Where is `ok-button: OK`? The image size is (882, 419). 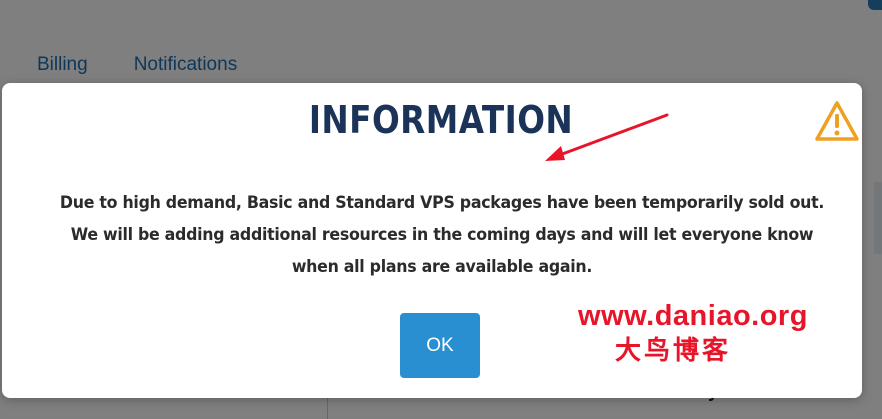 ok-button: OK is located at coordinates (440, 345).